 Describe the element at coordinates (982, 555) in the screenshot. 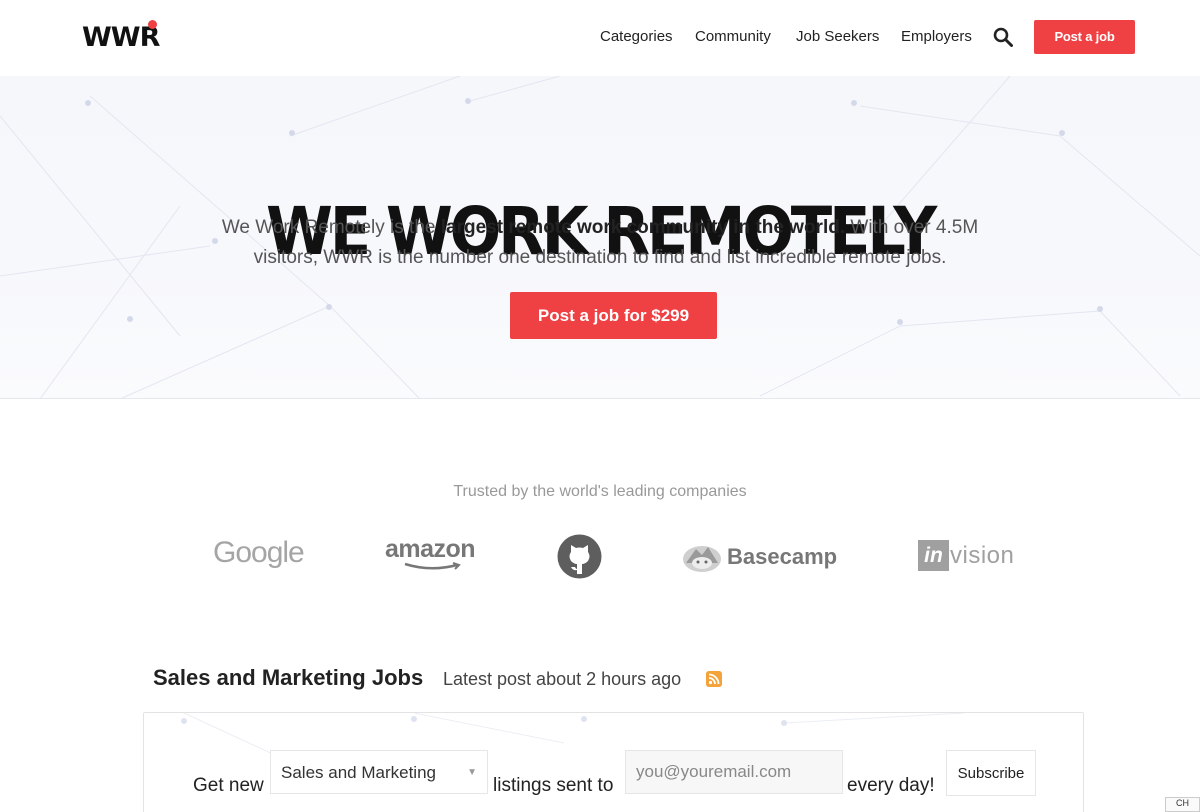

I see `invision-logo: vision` at that location.